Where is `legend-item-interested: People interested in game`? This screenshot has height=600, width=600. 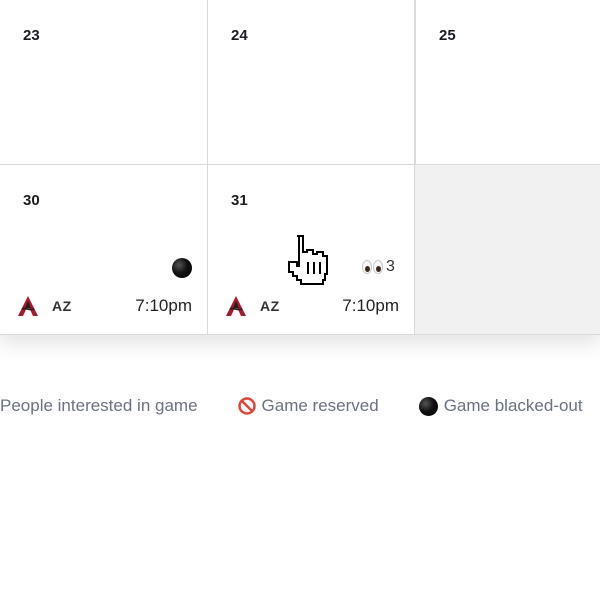
legend-item-interested: People interested in game is located at coordinates (99, 406).